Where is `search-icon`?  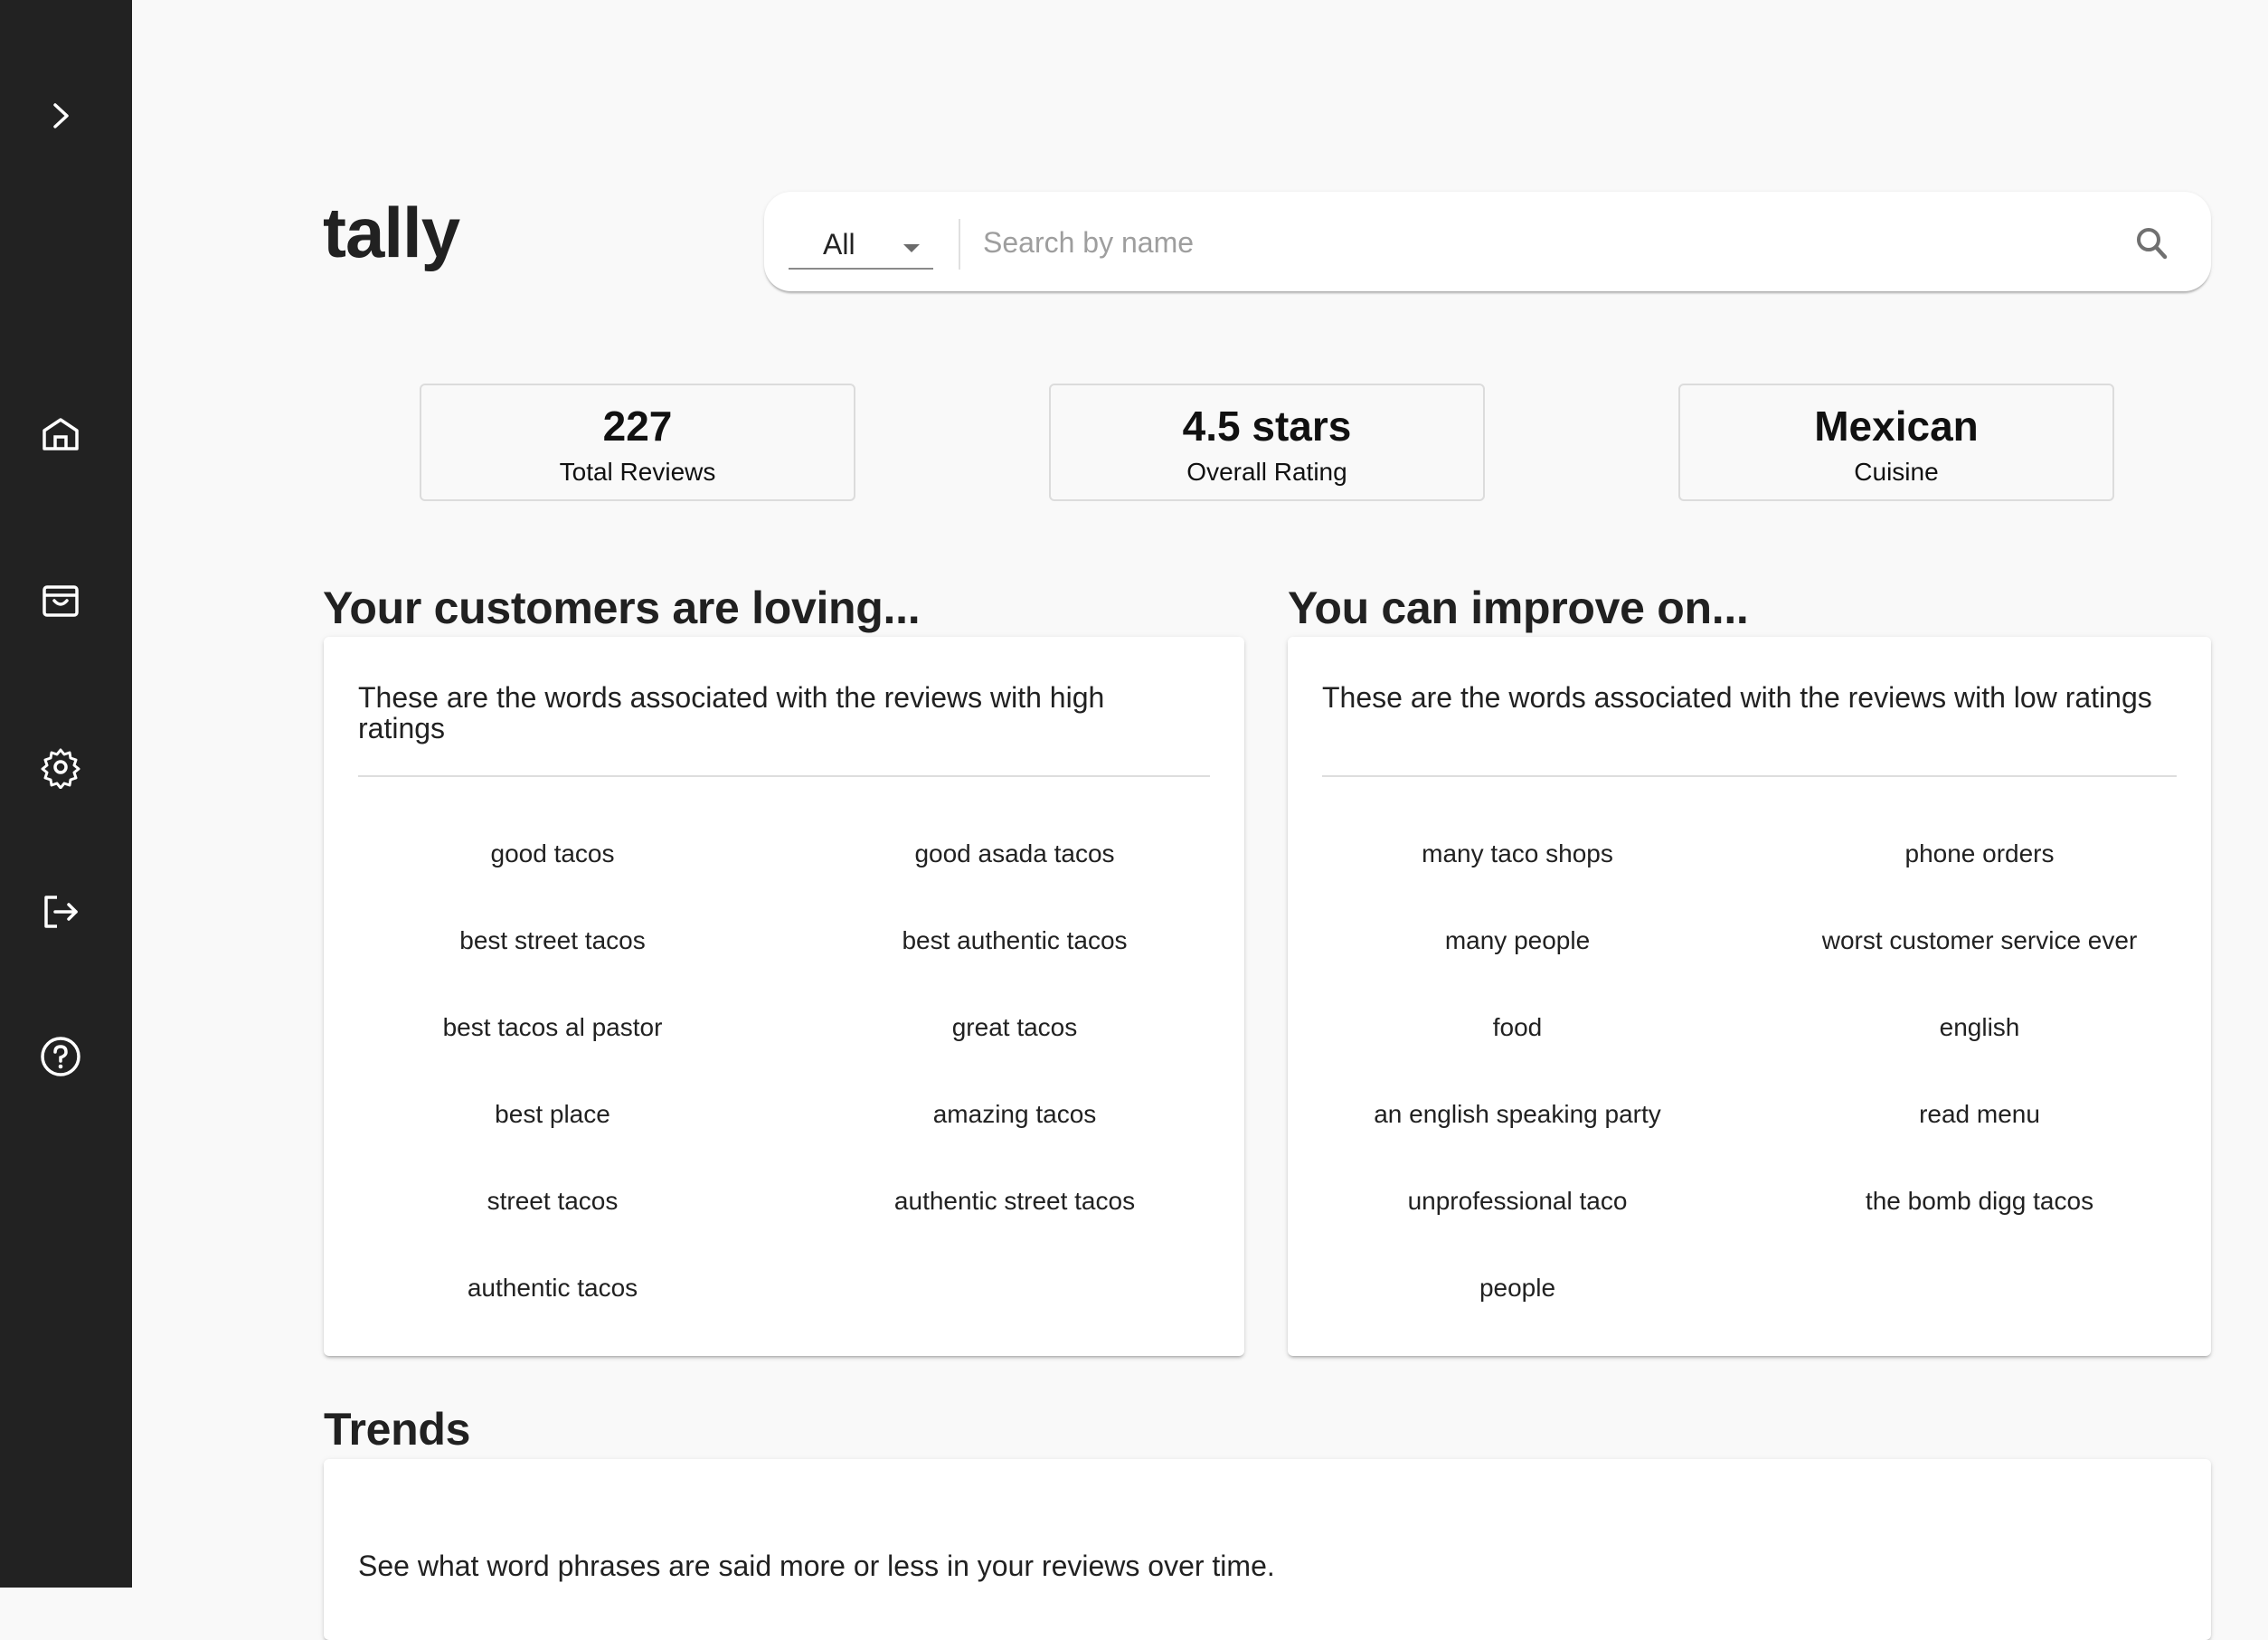
search-icon is located at coordinates (2152, 244).